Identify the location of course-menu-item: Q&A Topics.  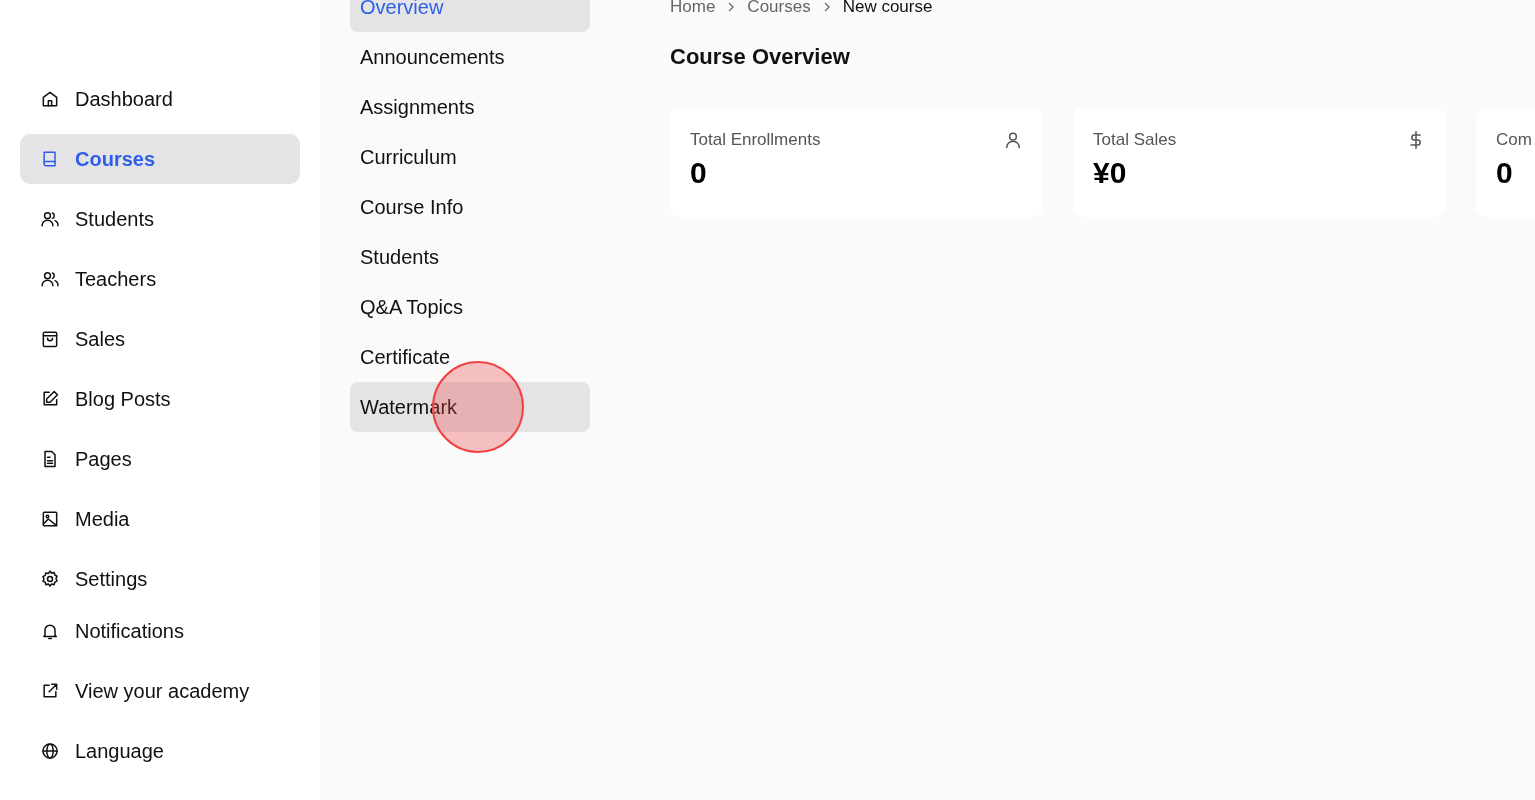
(470, 307).